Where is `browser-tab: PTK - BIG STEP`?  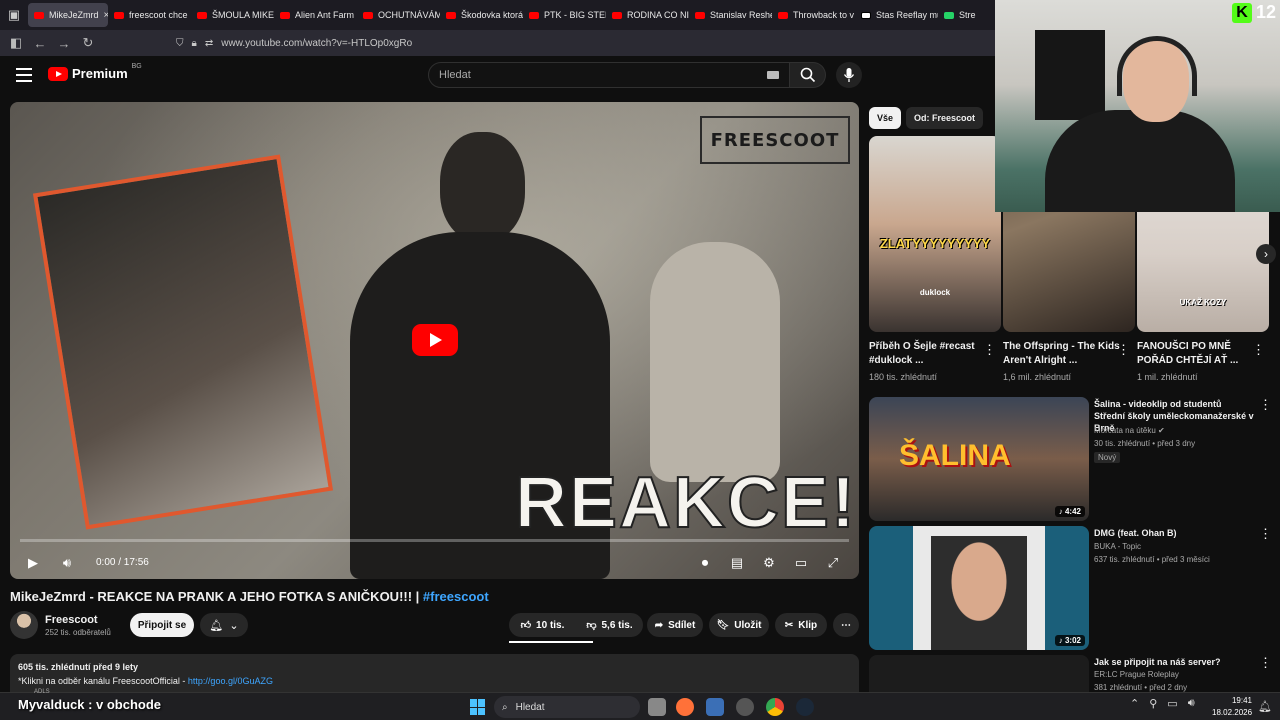
browser-tab: PTK - BIG STEP is located at coordinates (564, 15).